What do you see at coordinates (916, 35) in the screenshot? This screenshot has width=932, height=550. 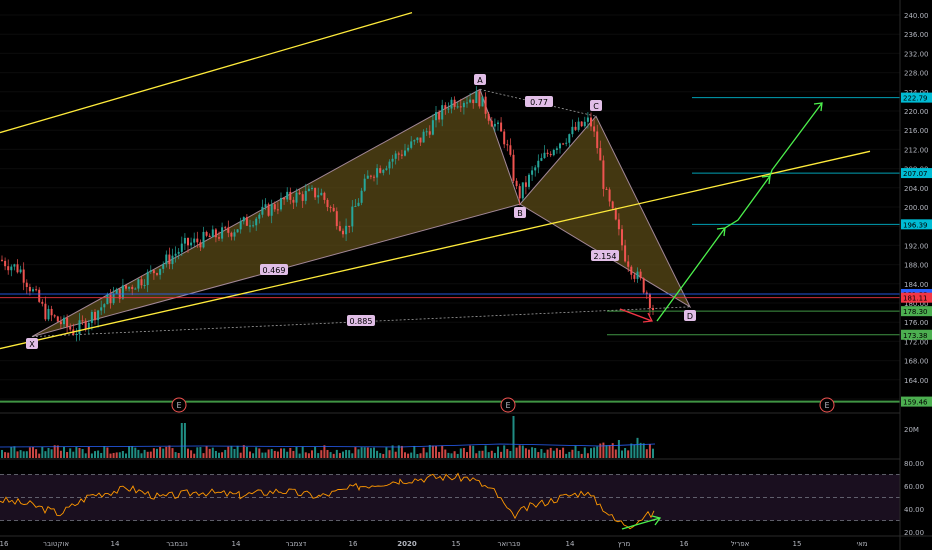 I see `price-tick-label: 236.00` at bounding box center [916, 35].